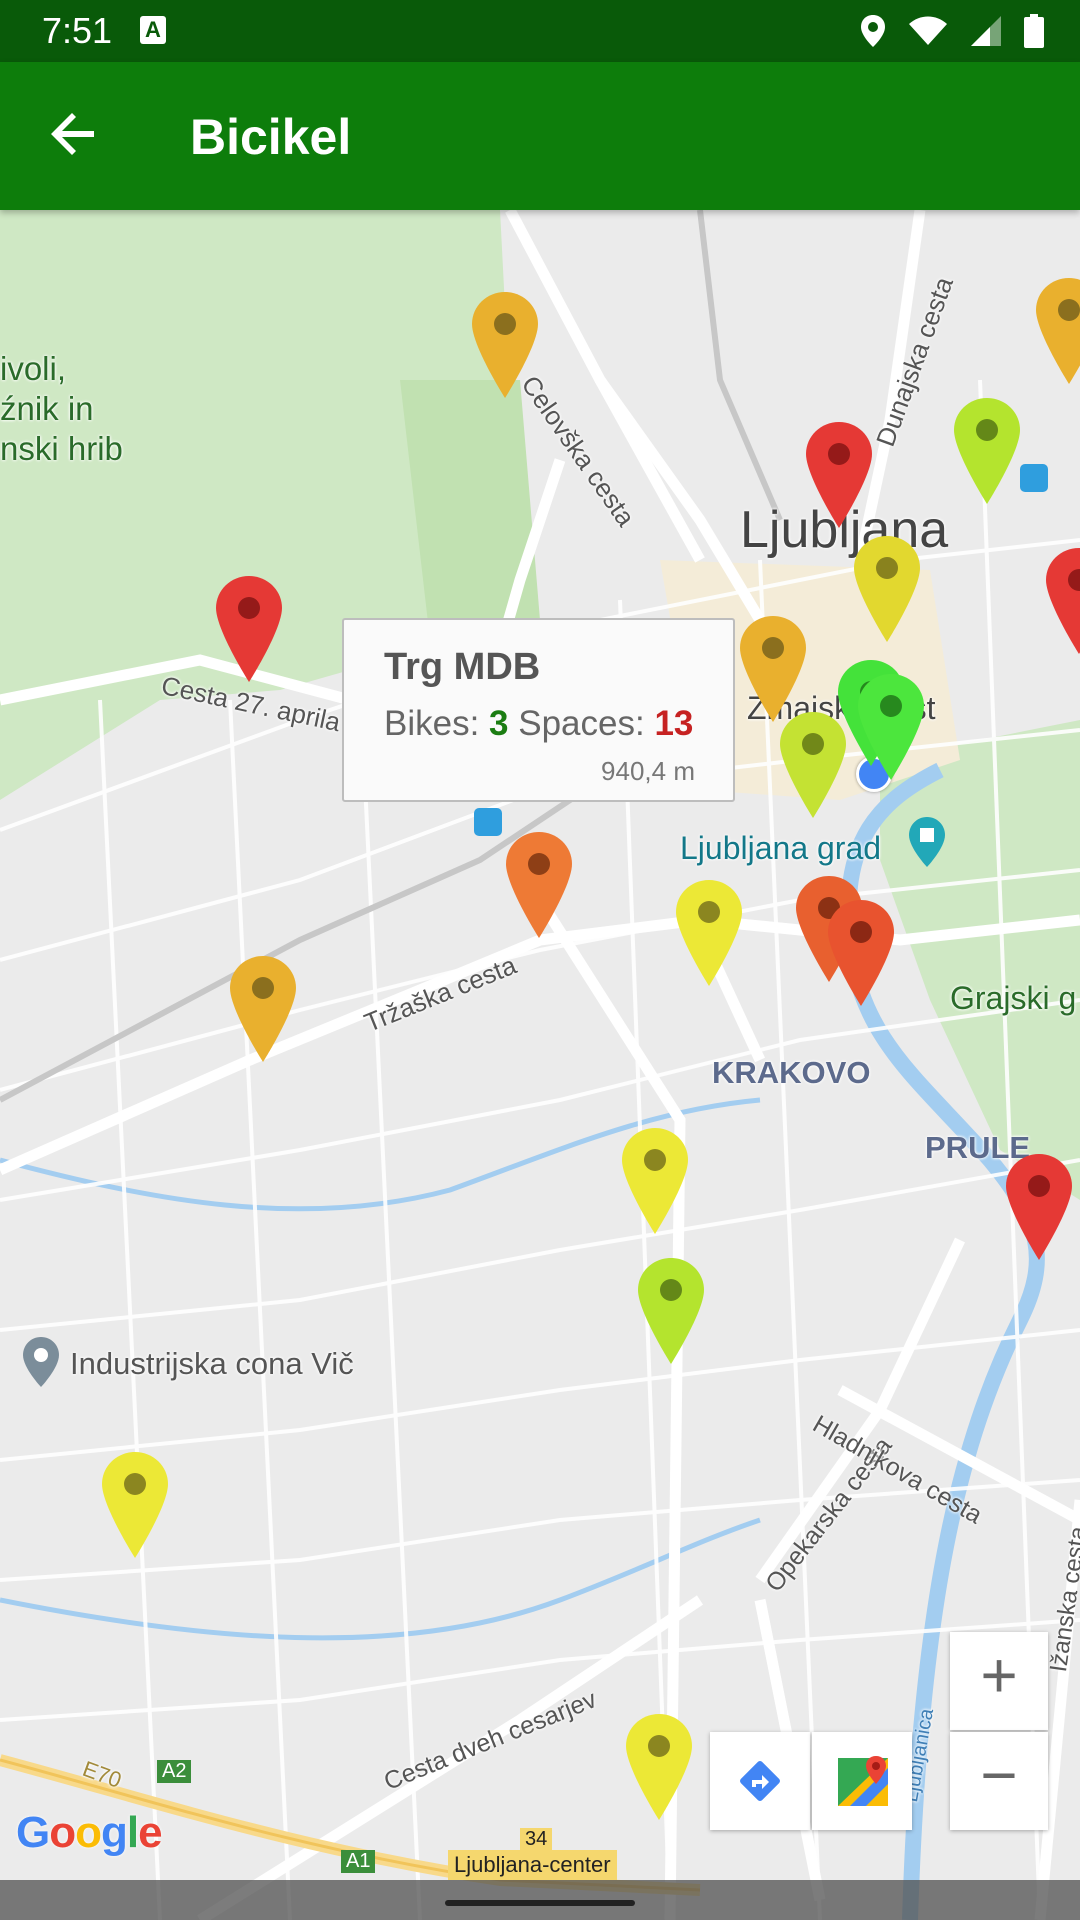 This screenshot has width=1080, height=1920. I want to click on navigation-bar, so click(540, 1900).